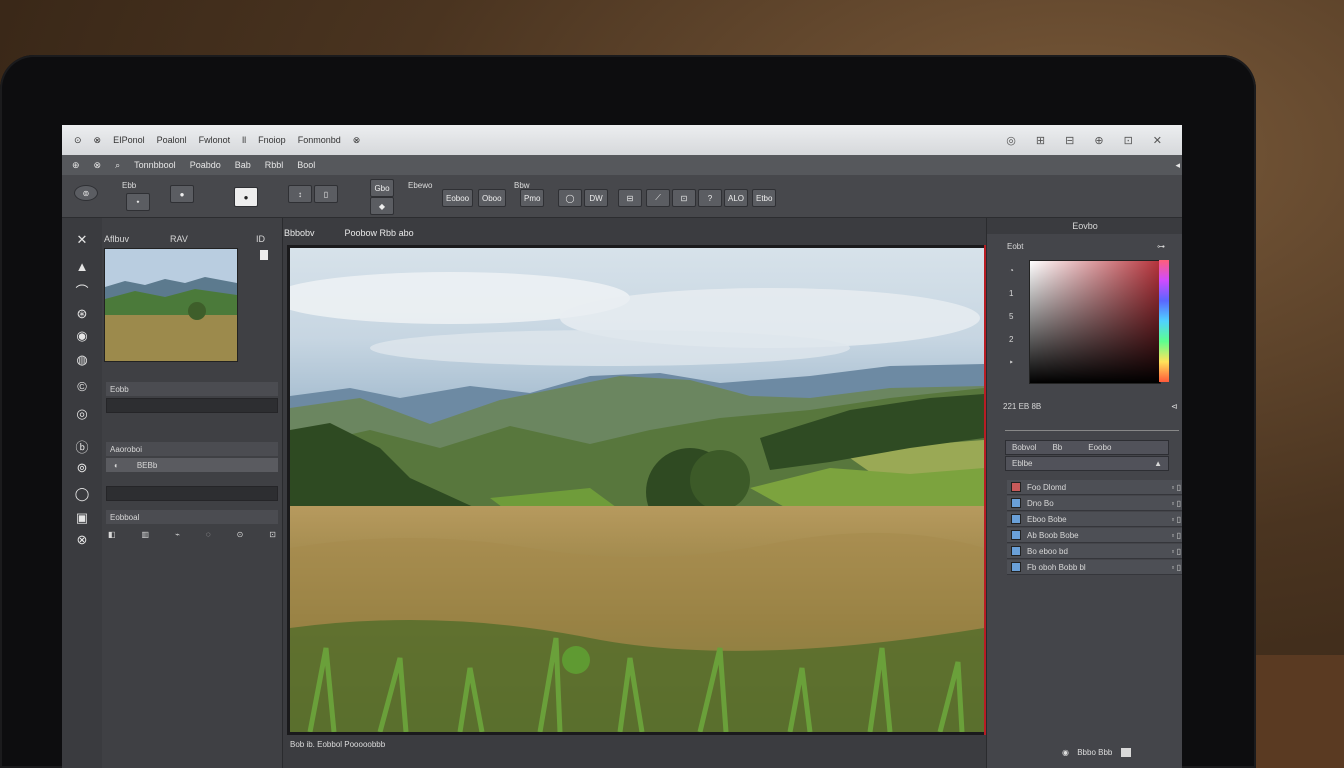 This screenshot has width=1344, height=768. I want to click on cursor-icon: ?, so click(710, 198).